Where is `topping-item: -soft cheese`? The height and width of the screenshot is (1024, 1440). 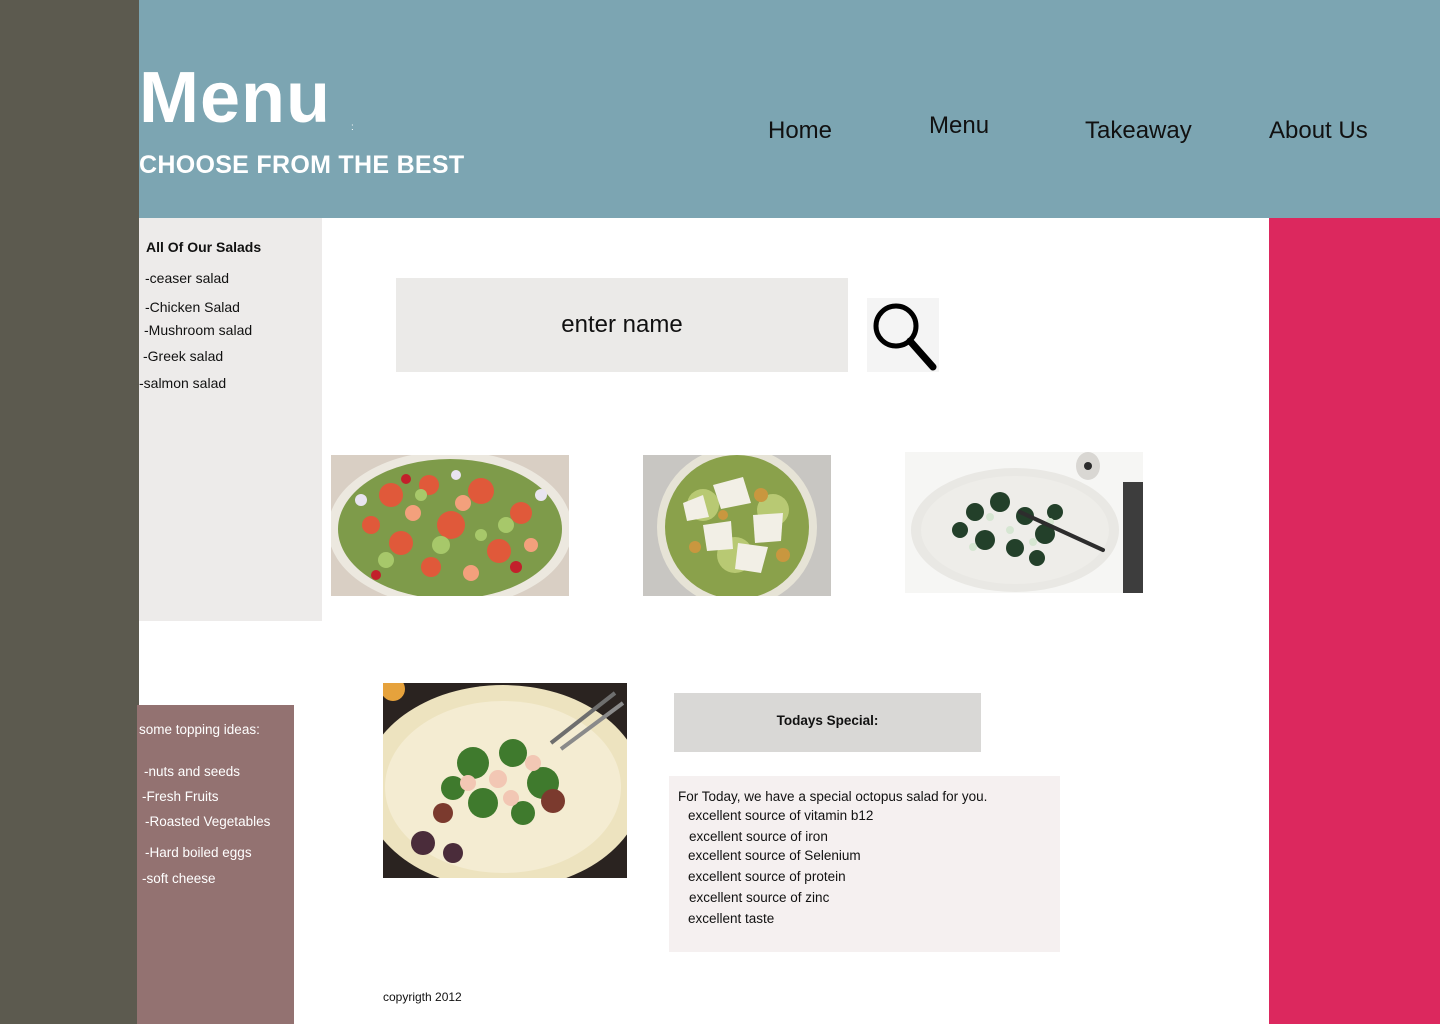 topping-item: -soft cheese is located at coordinates (179, 878).